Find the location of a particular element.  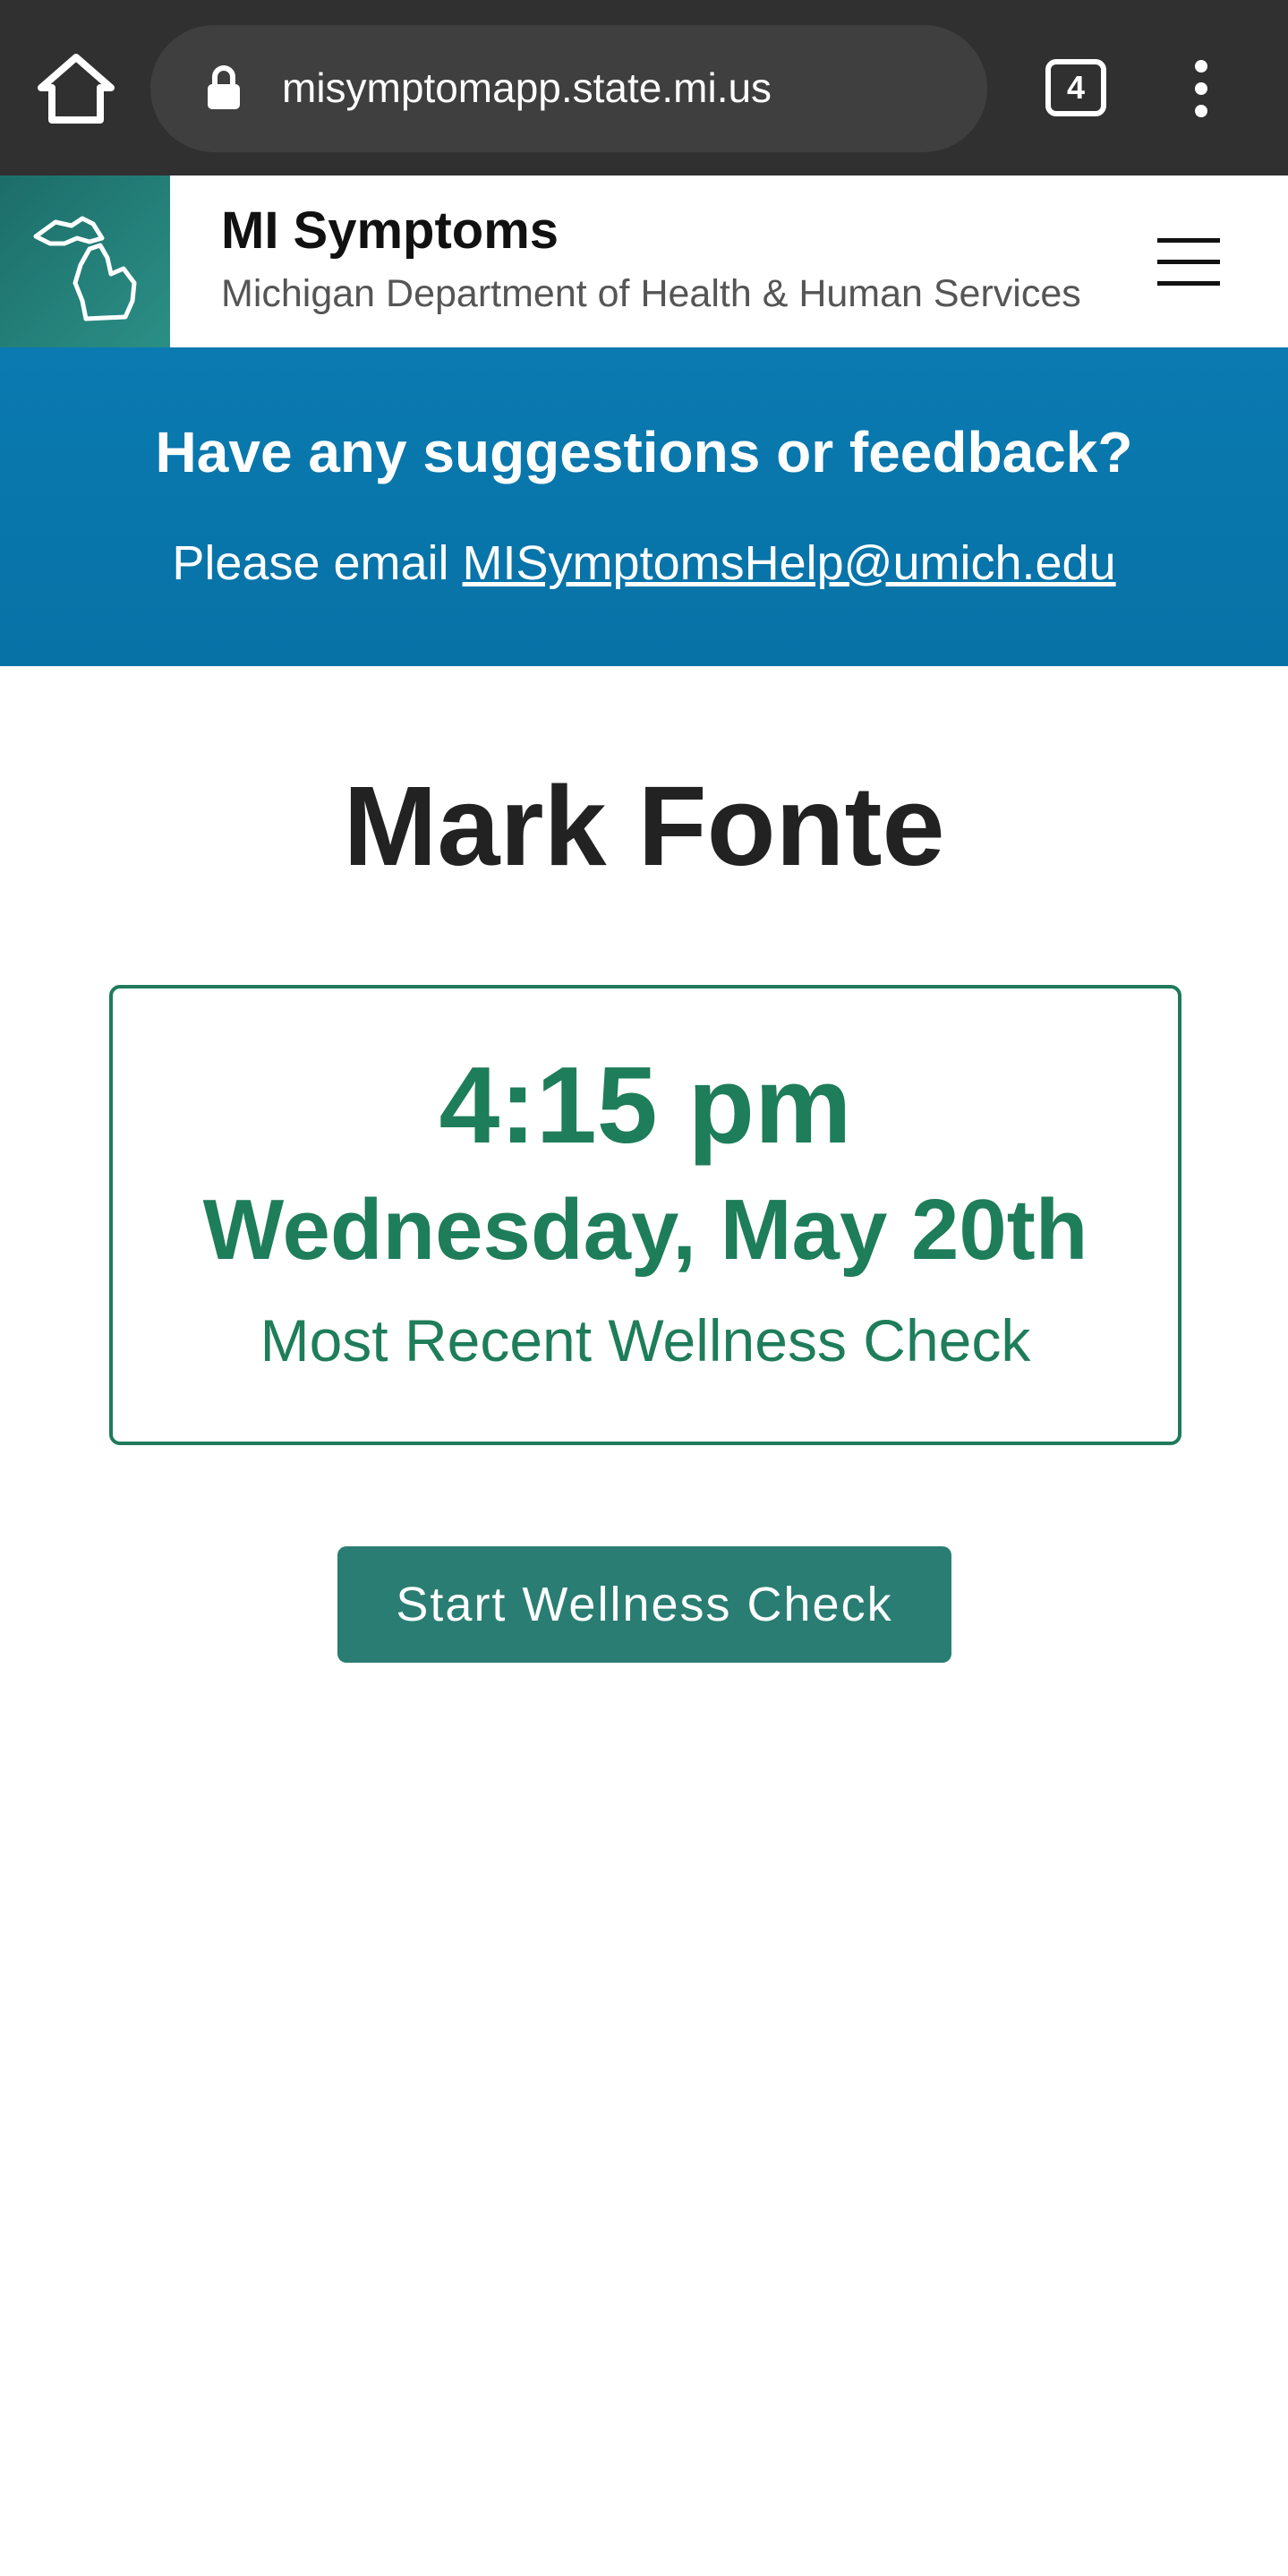

address-bar: misymptomapp.state.mi.us is located at coordinates (568, 88).